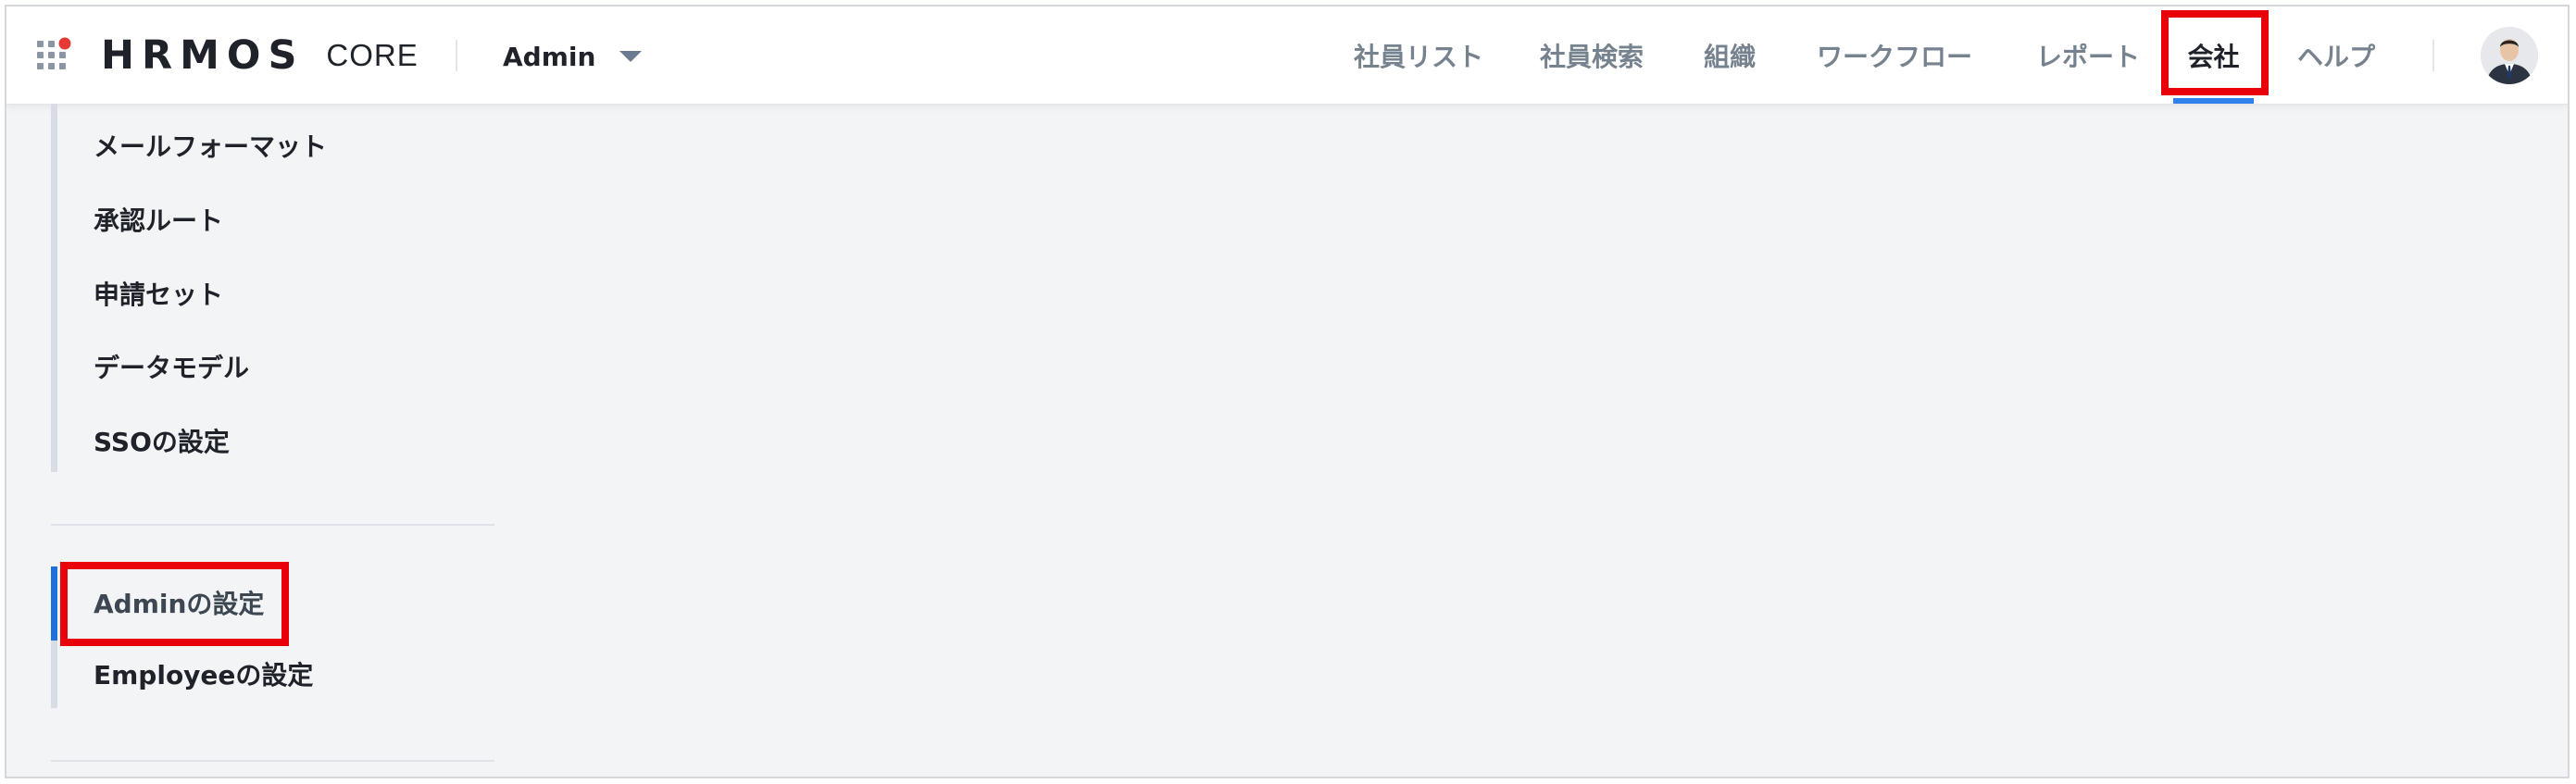 The image size is (2576, 784). Describe the element at coordinates (631, 56) in the screenshot. I see `caret-down-icon` at that location.